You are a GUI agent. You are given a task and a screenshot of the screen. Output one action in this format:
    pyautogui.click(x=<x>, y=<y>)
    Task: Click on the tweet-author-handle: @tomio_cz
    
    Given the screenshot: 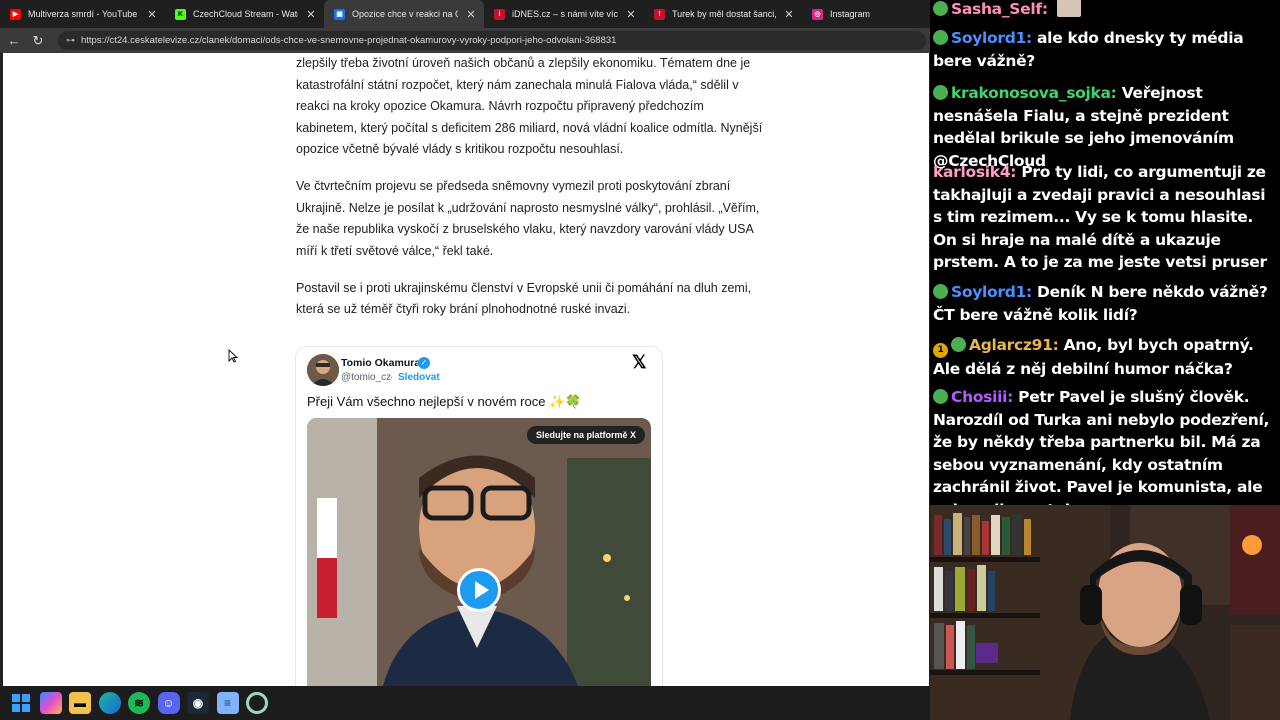 What is the action you would take?
    pyautogui.click(x=366, y=377)
    